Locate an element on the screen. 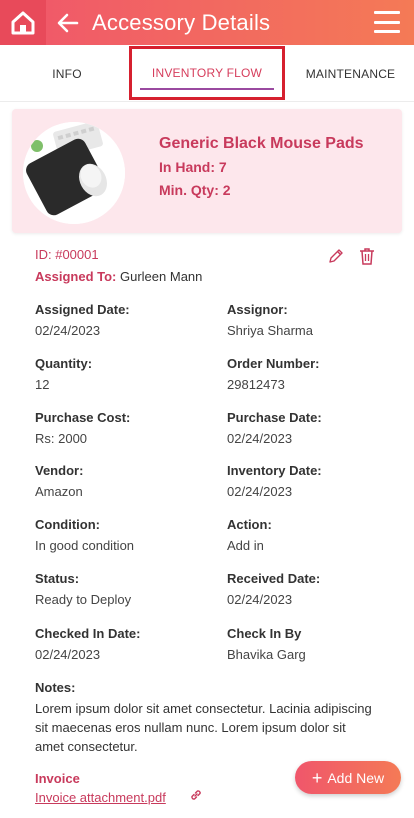 The width and height of the screenshot is (414, 818). field-value: Amazon is located at coordinates (59, 491).